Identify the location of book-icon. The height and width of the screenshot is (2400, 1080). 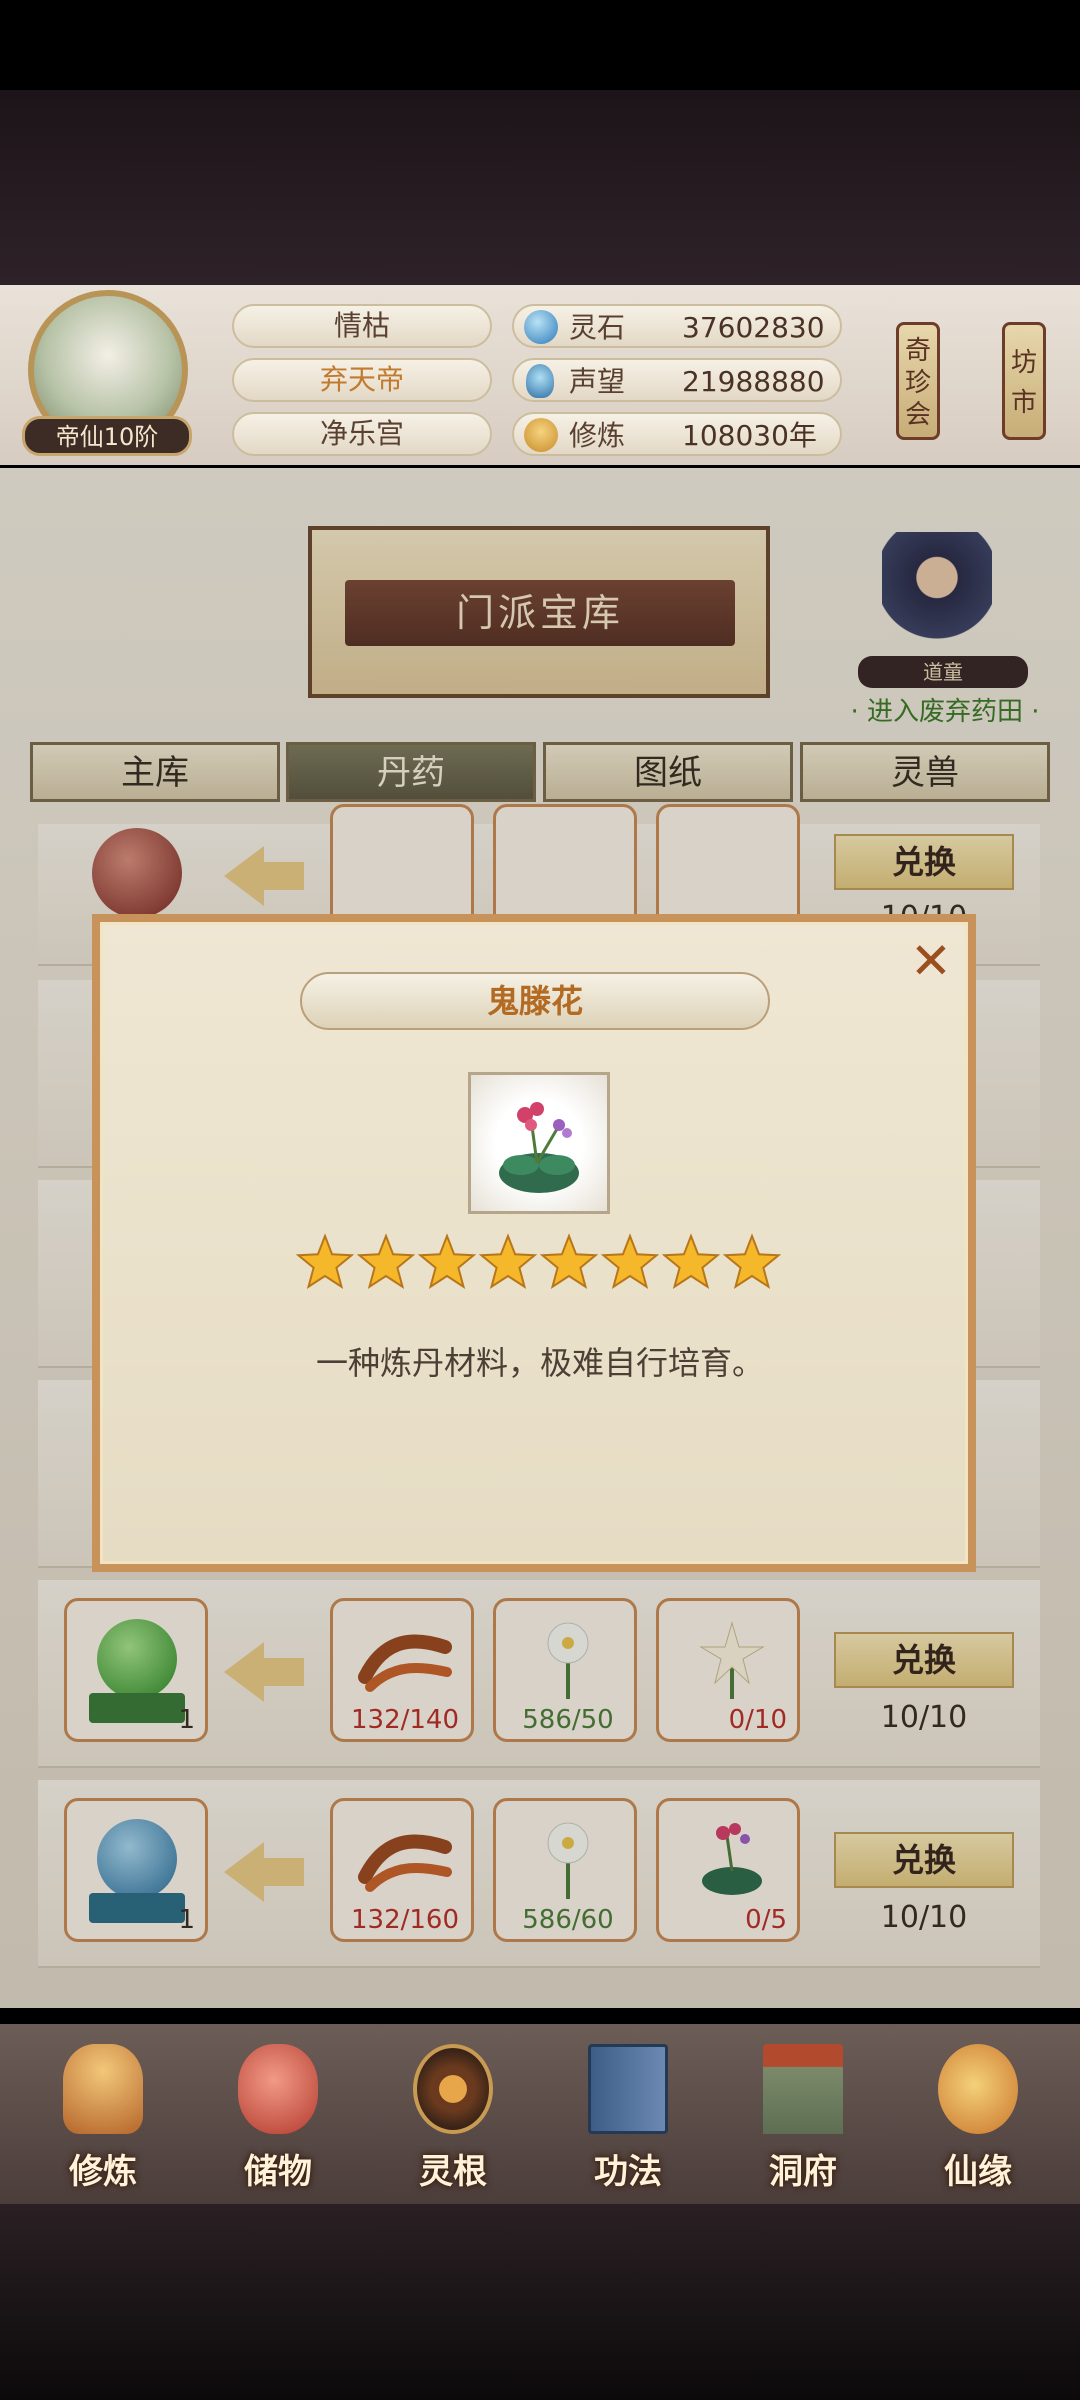
(628, 2089).